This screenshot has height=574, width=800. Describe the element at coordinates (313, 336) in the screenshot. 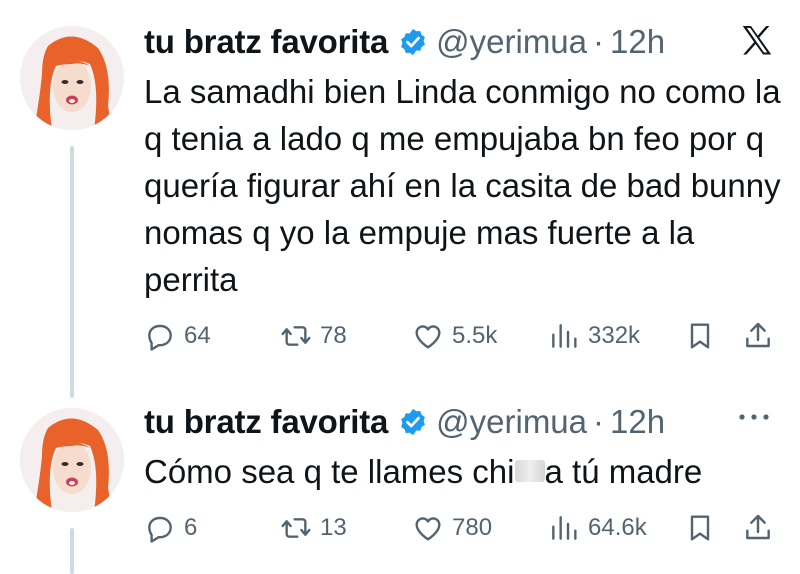

I see `repost-button: 78` at that location.